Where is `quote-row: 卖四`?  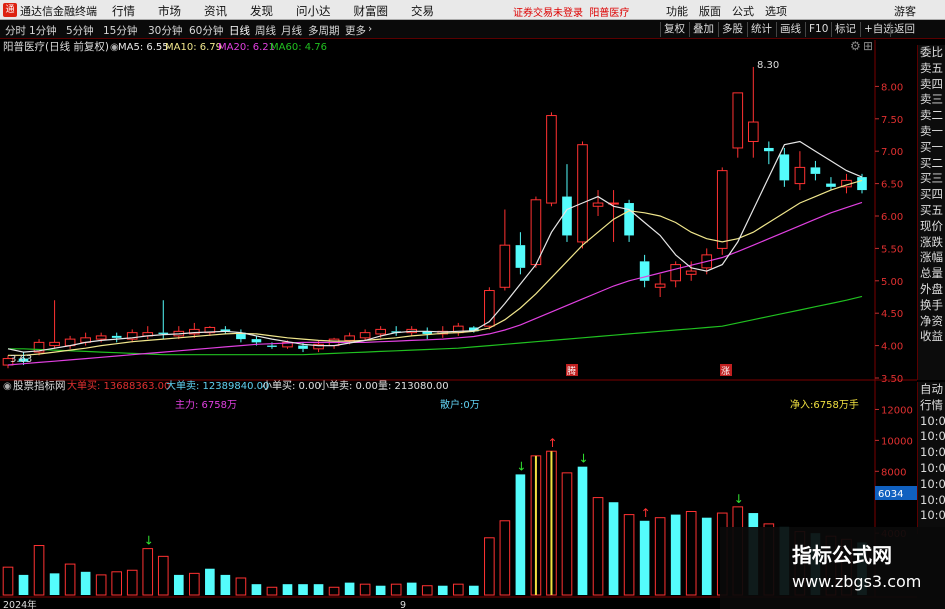
quote-row: 卖四 is located at coordinates (932, 85).